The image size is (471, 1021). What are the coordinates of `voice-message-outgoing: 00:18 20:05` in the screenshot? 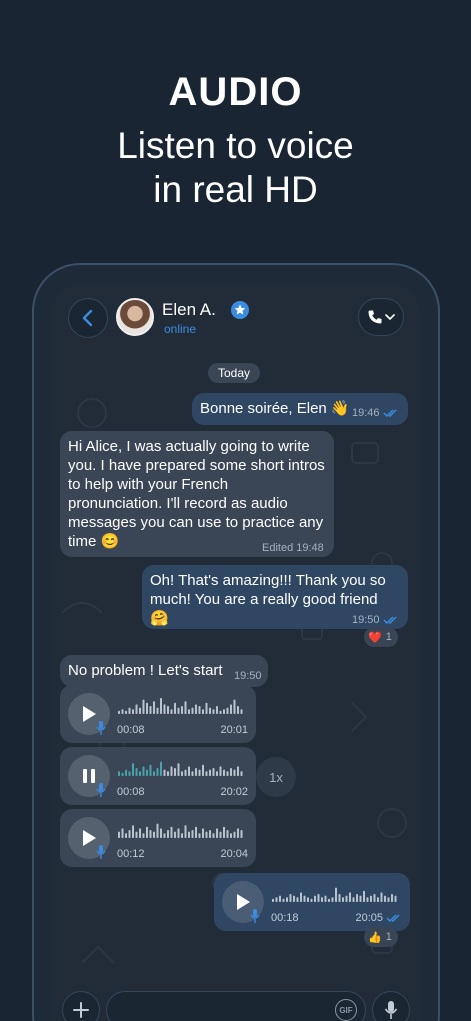 It's located at (312, 902).